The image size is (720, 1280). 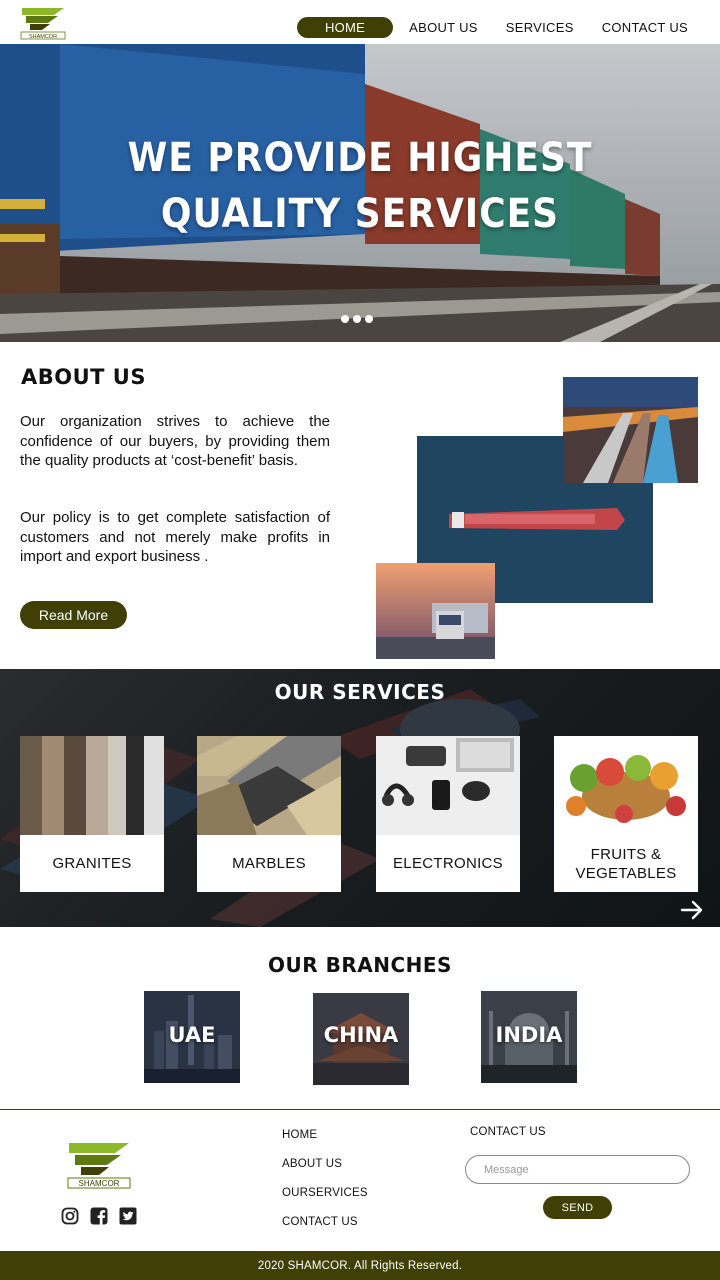 What do you see at coordinates (361, 1035) in the screenshot?
I see `branch-label: CHINA` at bounding box center [361, 1035].